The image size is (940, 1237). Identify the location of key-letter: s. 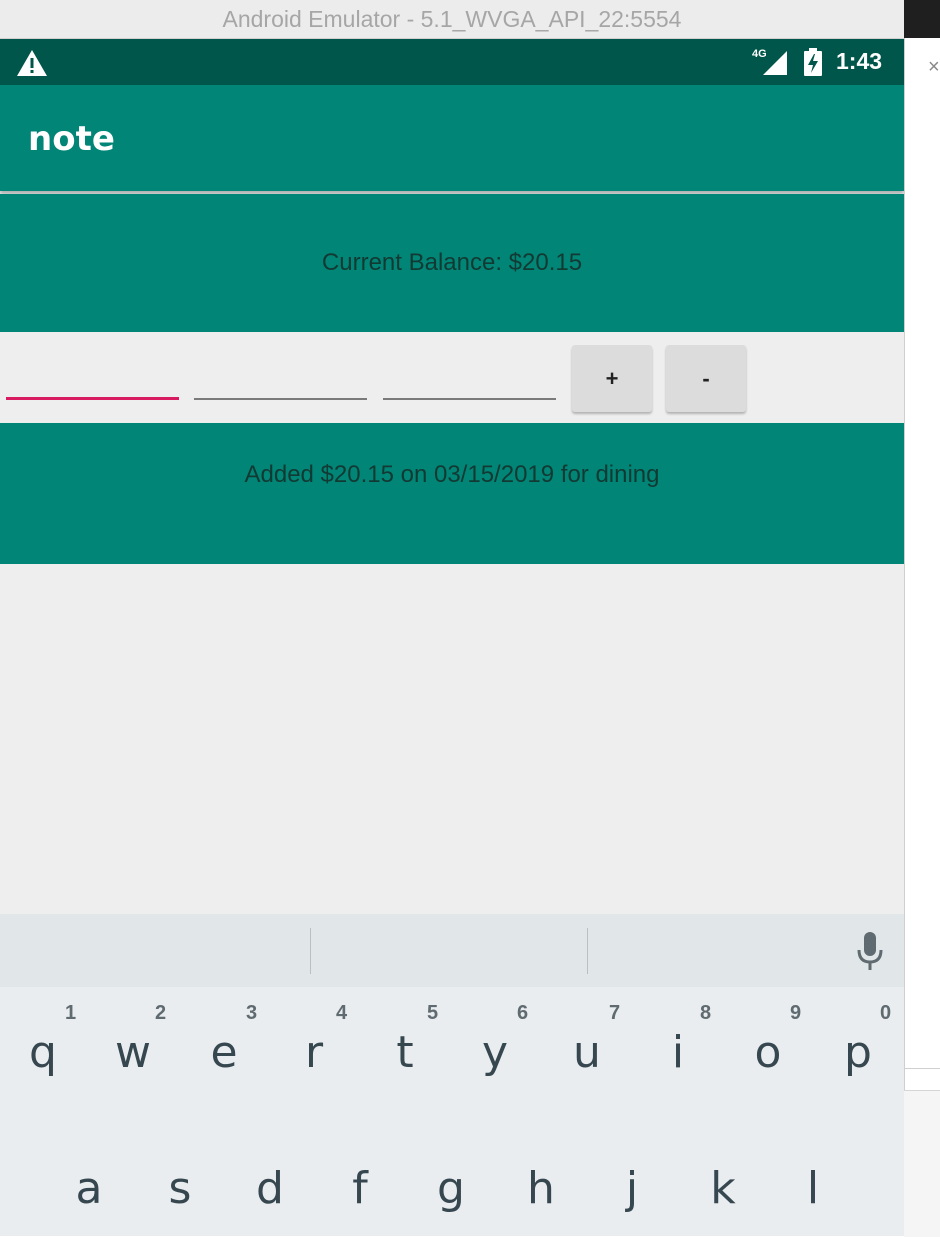
(180, 1188).